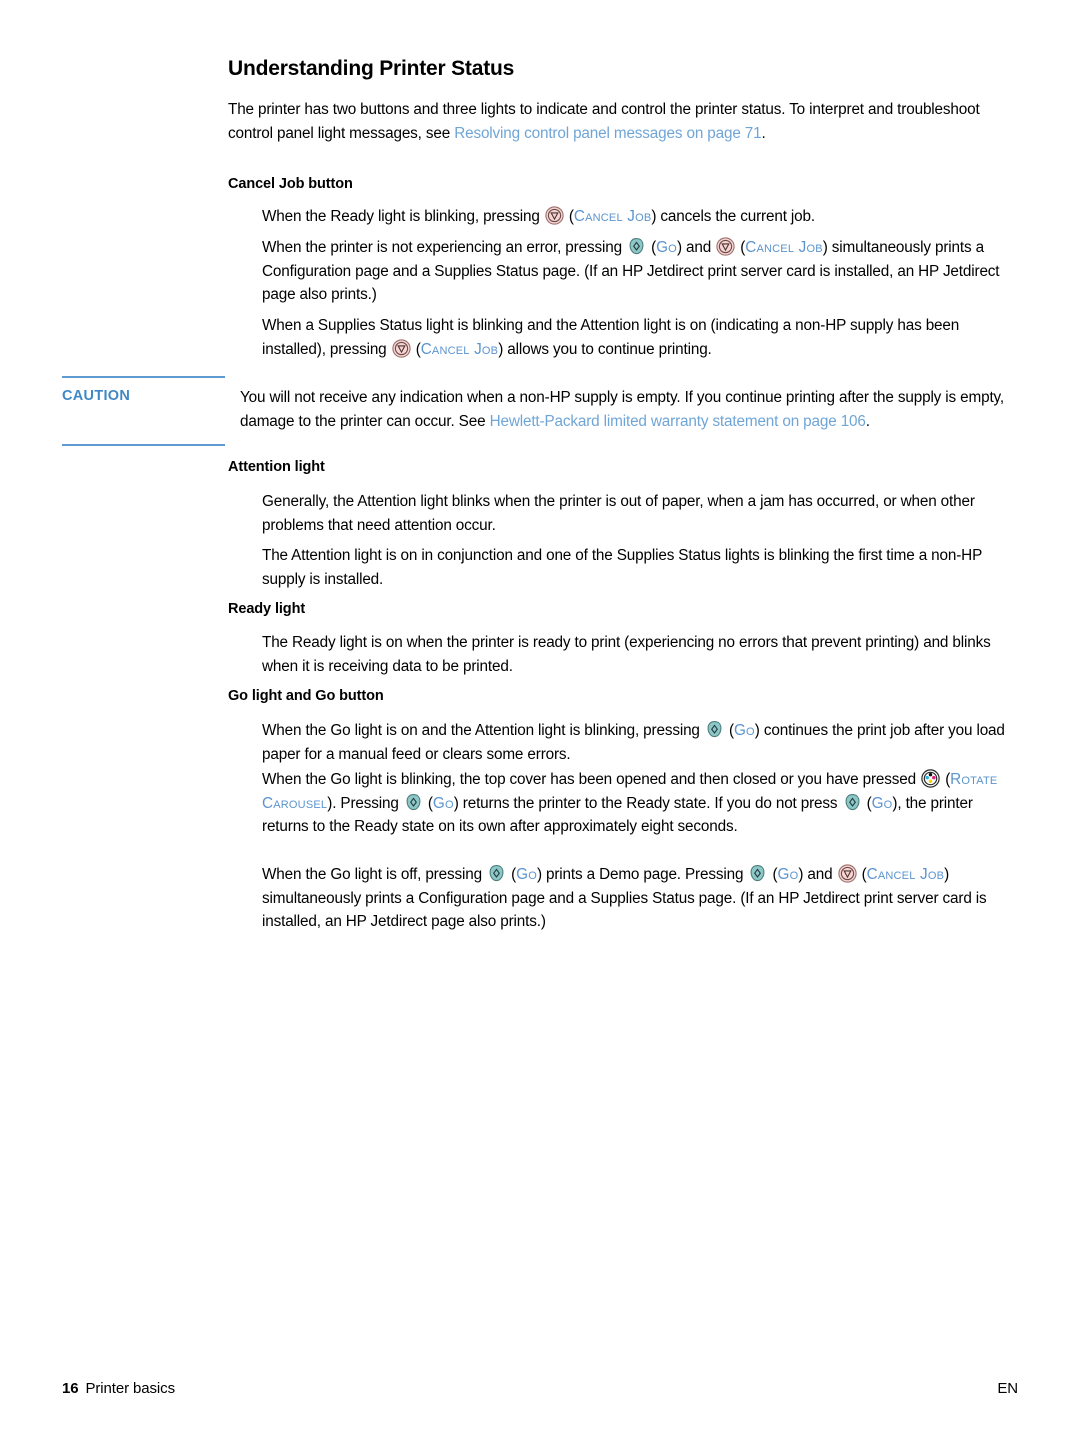  What do you see at coordinates (276, 467) in the screenshot?
I see `section-heading-attention-light: Attention light` at bounding box center [276, 467].